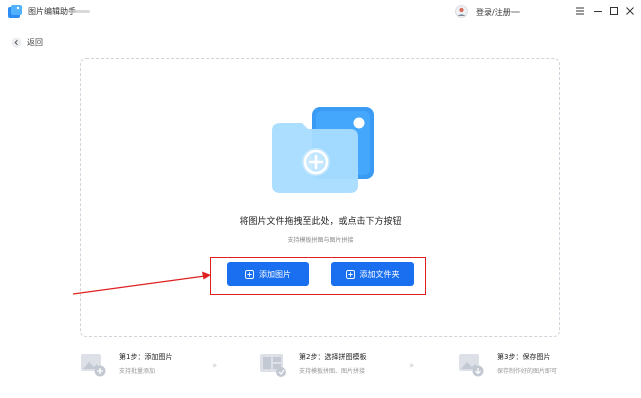  What do you see at coordinates (630, 11) in the screenshot?
I see `close-icon` at bounding box center [630, 11].